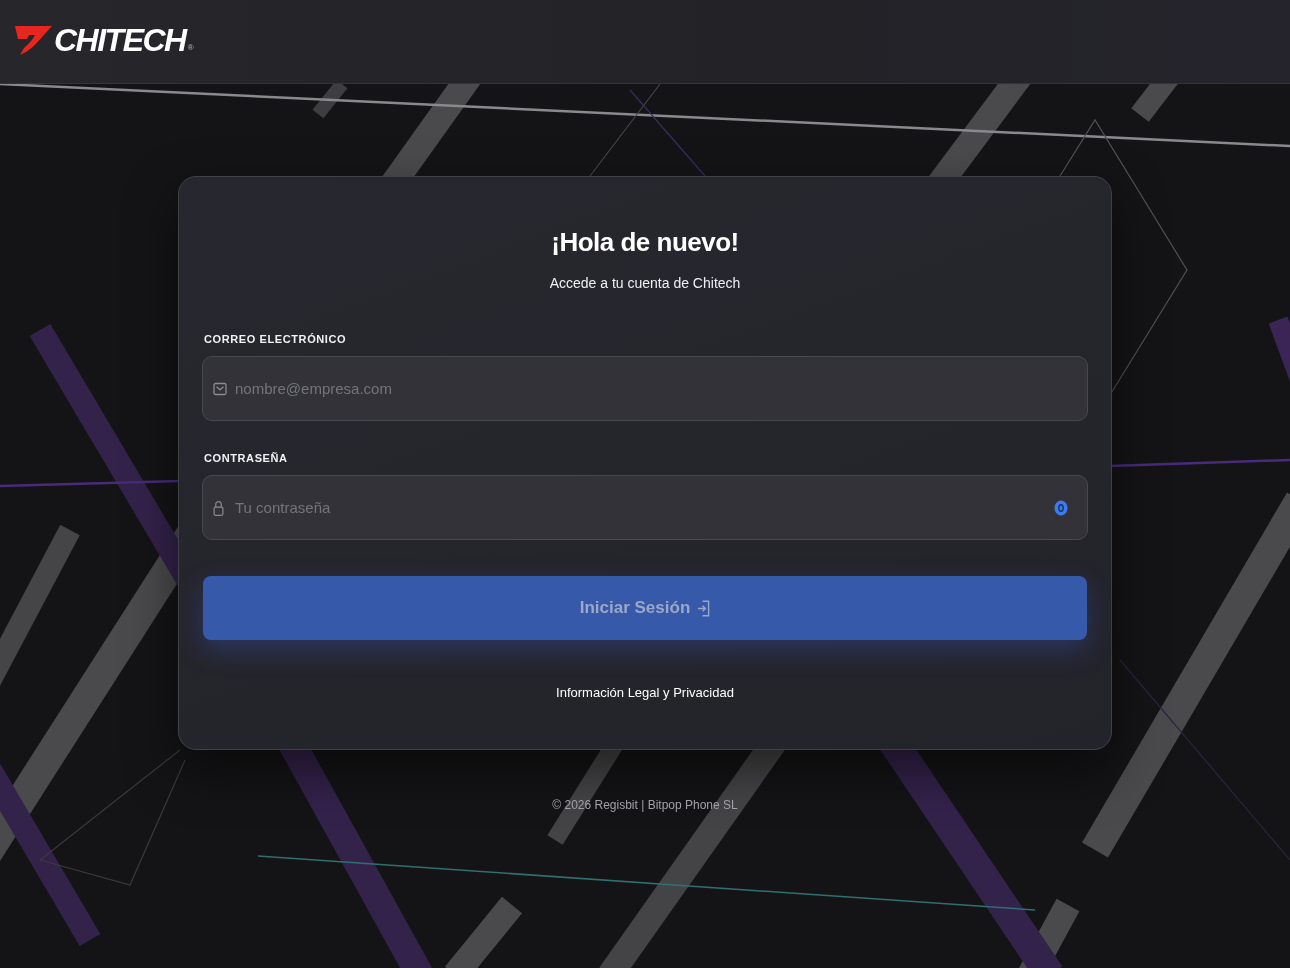  Describe the element at coordinates (704, 608) in the screenshot. I see `enter-arrow-icon` at that location.